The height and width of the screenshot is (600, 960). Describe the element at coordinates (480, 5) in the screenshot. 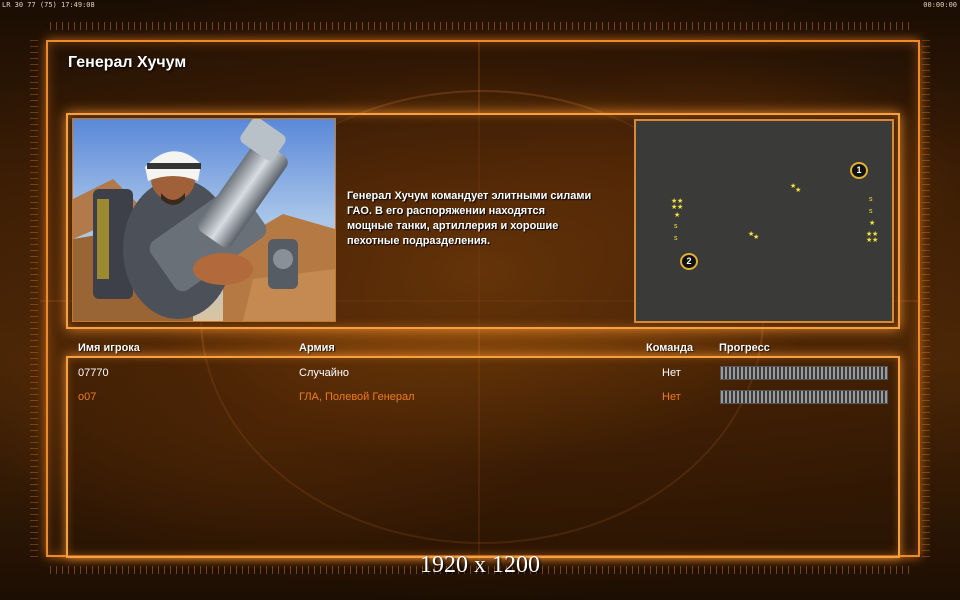

I see `debug-bar: LR 30 77 (75) 17:49:08 00:00:00` at that location.